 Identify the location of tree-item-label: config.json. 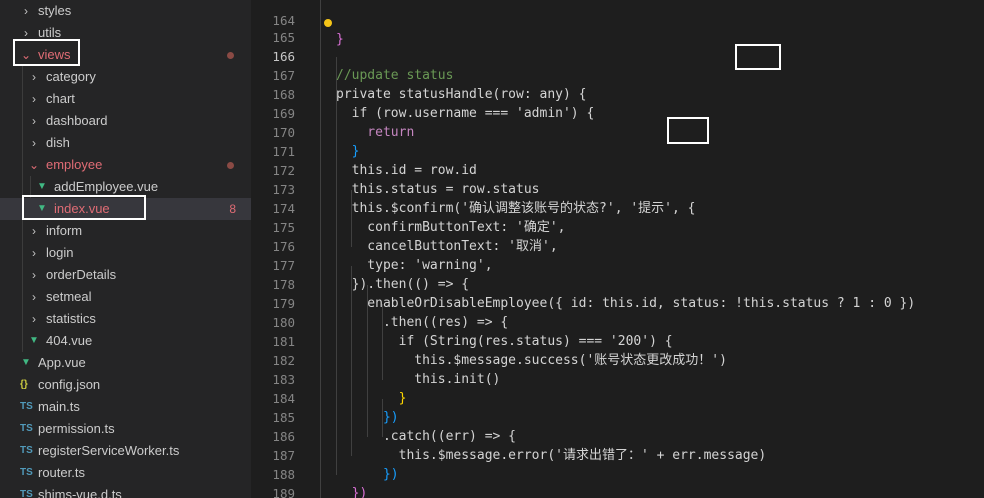
(69, 384).